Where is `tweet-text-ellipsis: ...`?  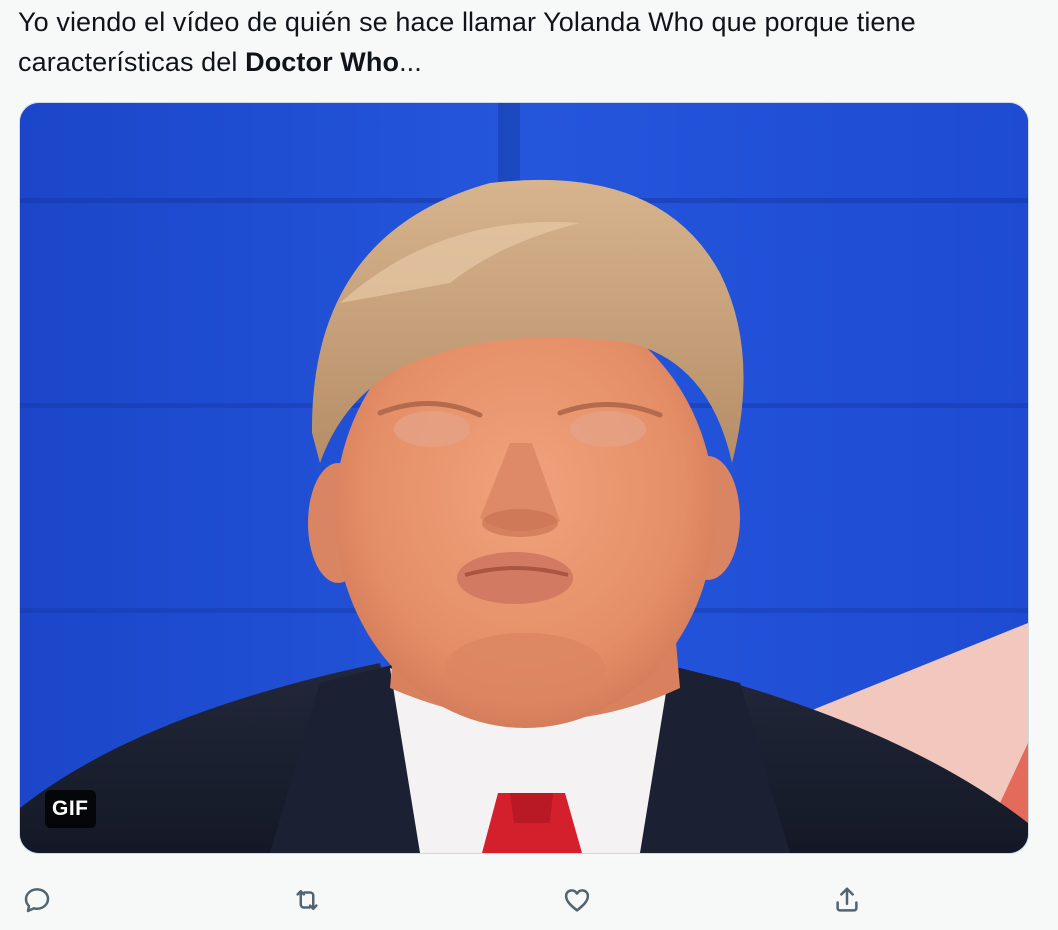 tweet-text-ellipsis: ... is located at coordinates (410, 62).